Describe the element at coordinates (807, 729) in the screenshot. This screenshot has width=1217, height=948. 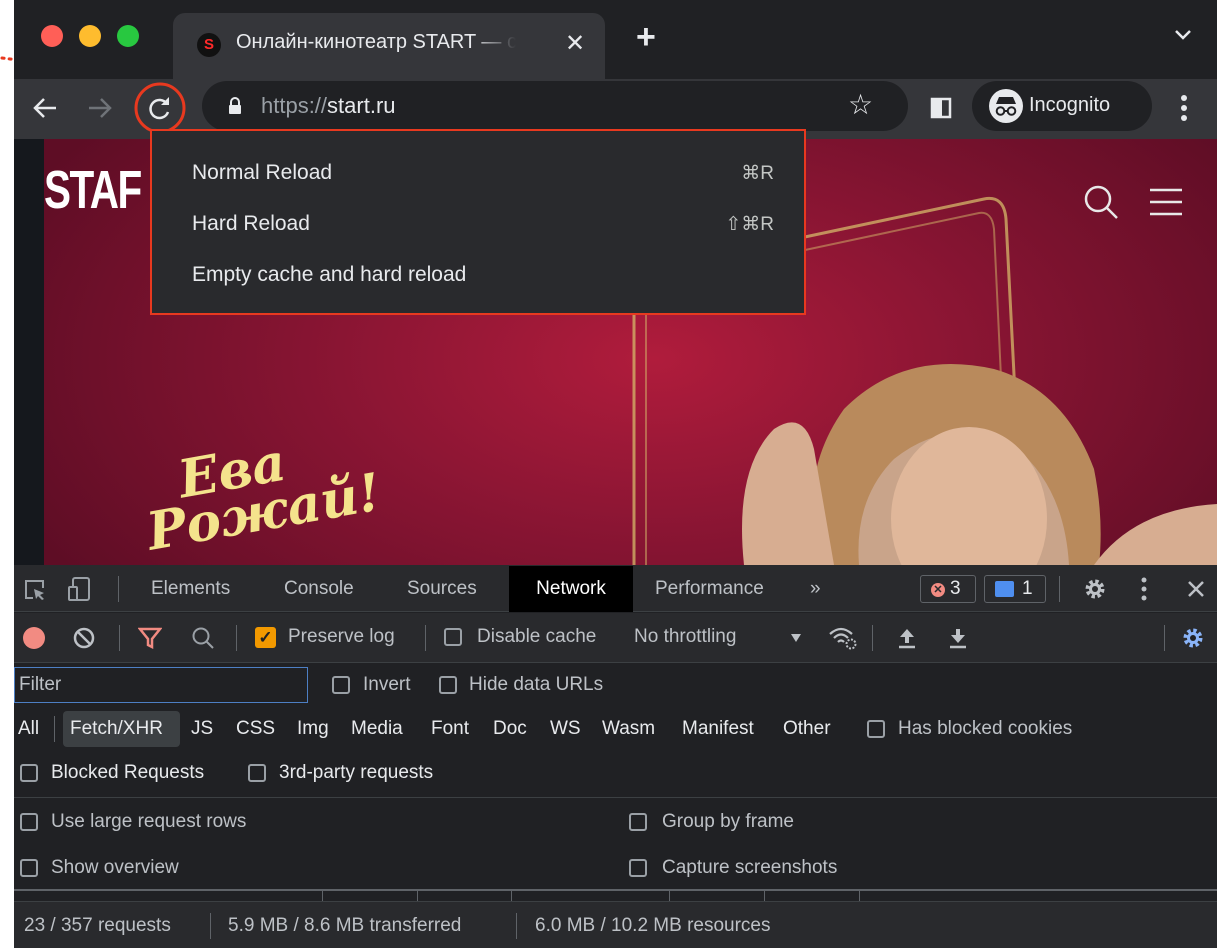
I see `type-filter-other: Other` at that location.